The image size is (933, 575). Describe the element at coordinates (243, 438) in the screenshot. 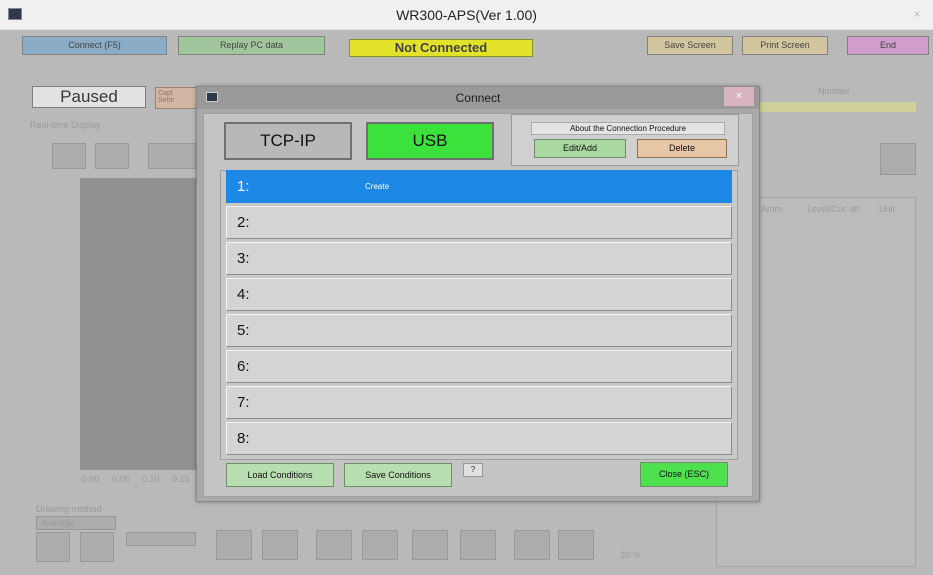

I see `row-number: 8:` at that location.